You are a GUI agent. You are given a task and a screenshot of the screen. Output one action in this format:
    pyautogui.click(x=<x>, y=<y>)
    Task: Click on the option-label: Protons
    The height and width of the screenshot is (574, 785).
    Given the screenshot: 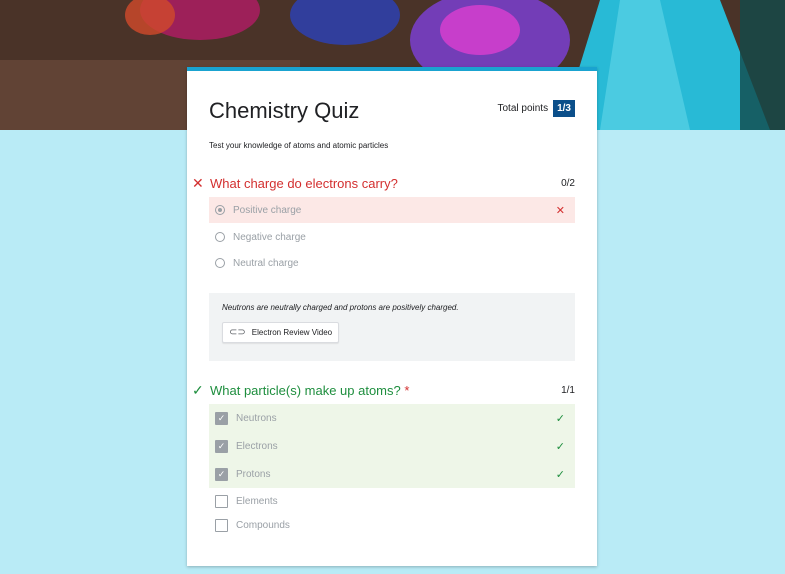 What is the action you would take?
    pyautogui.click(x=253, y=474)
    